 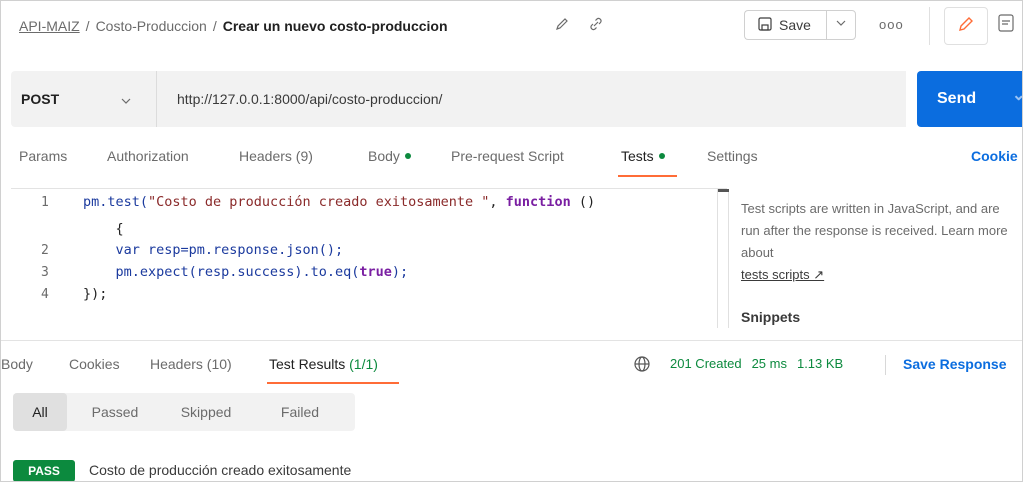 I want to click on comment-icon, so click(x=1006, y=26).